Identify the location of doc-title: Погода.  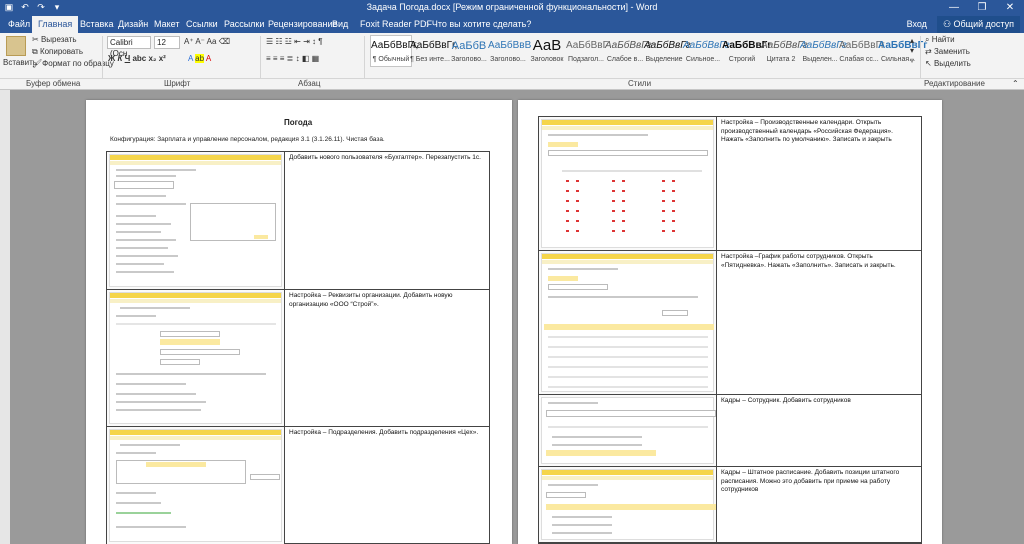
(298, 122).